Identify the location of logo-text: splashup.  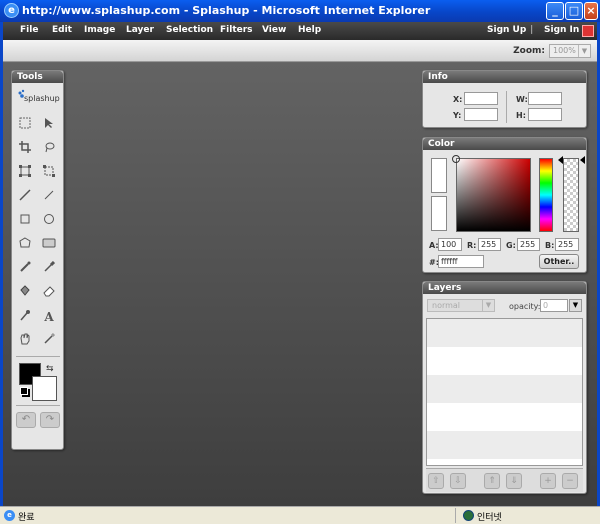
(42, 98).